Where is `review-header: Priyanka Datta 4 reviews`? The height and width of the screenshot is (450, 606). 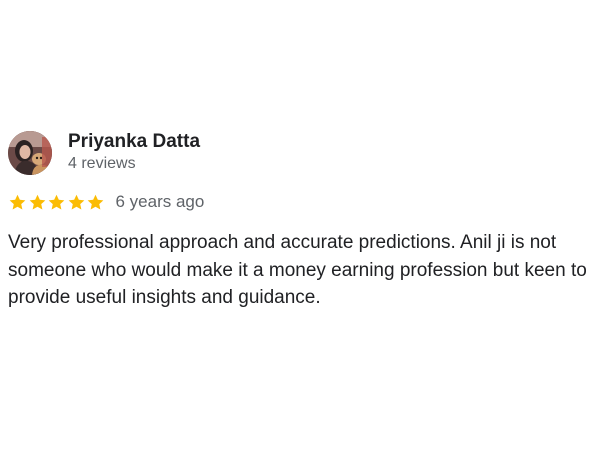
review-header: Priyanka Datta 4 reviews is located at coordinates (304, 153).